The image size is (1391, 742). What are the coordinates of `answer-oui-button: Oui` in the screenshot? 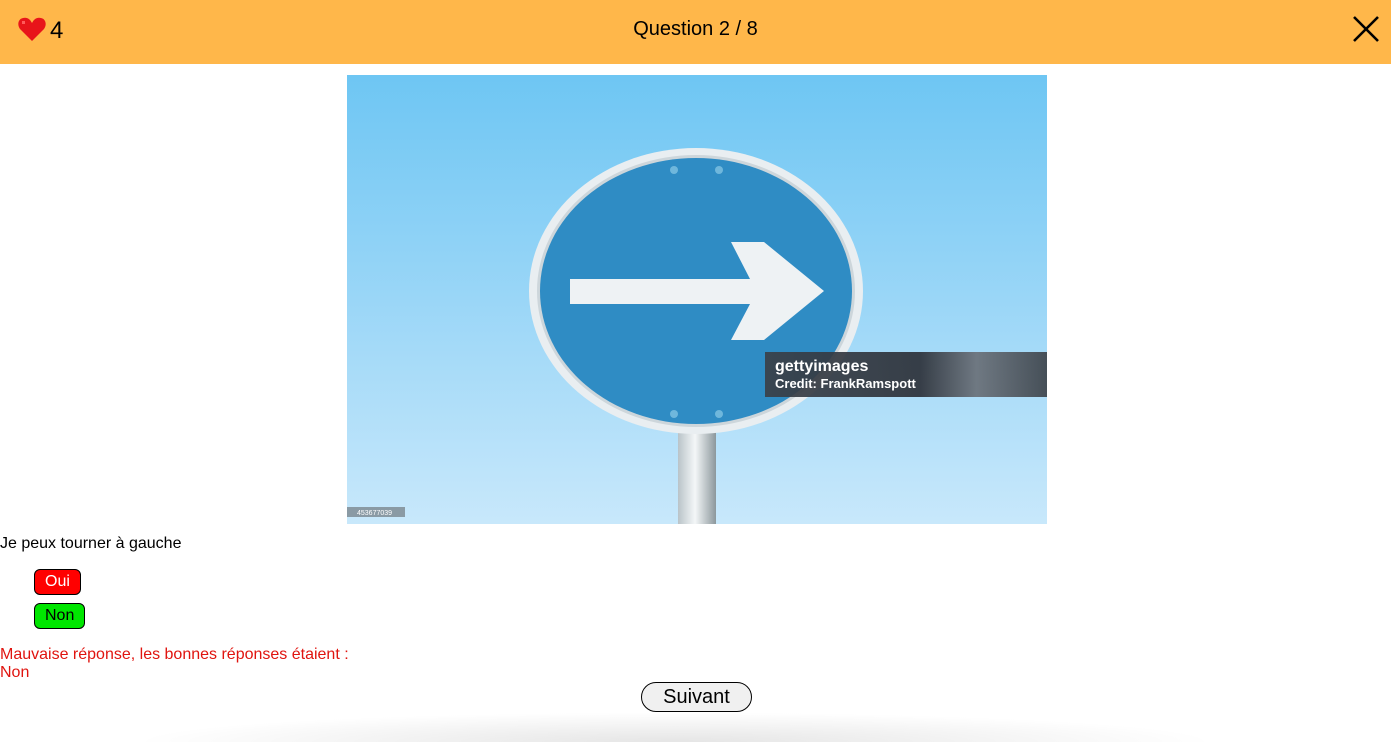 It's located at (57, 582).